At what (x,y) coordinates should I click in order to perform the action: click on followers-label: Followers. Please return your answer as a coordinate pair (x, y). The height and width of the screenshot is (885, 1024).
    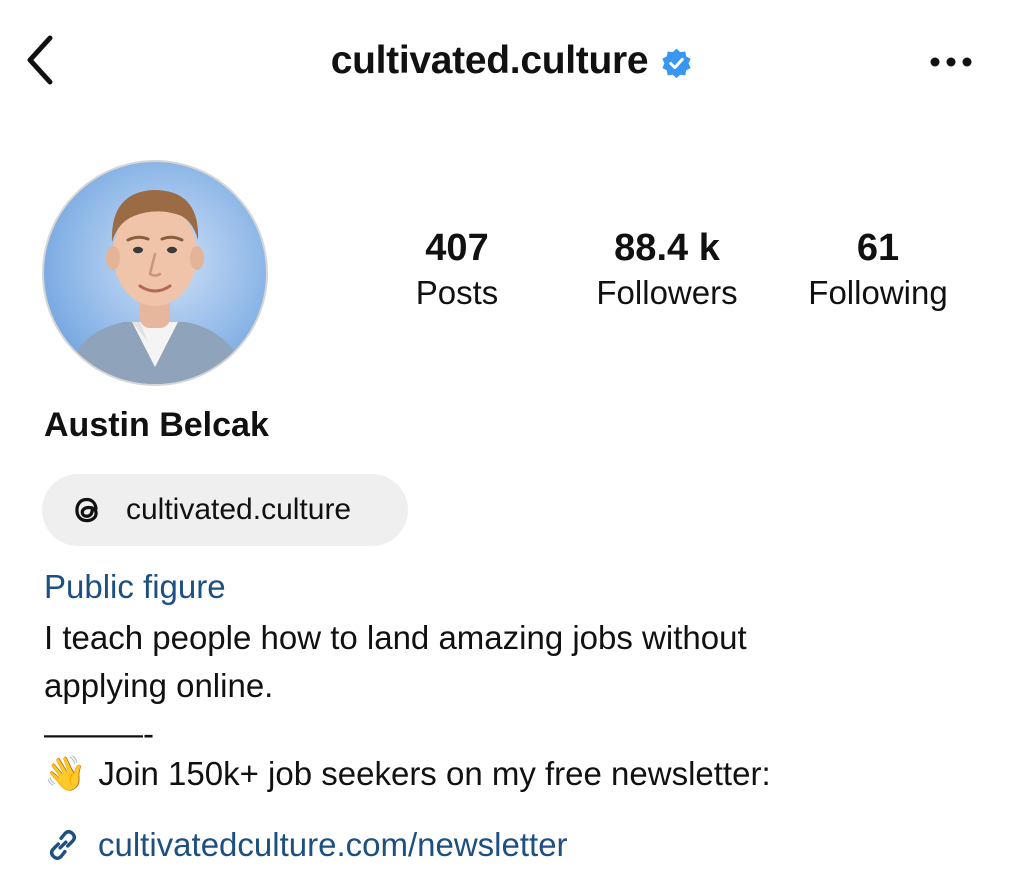
    Looking at the image, I should click on (667, 292).